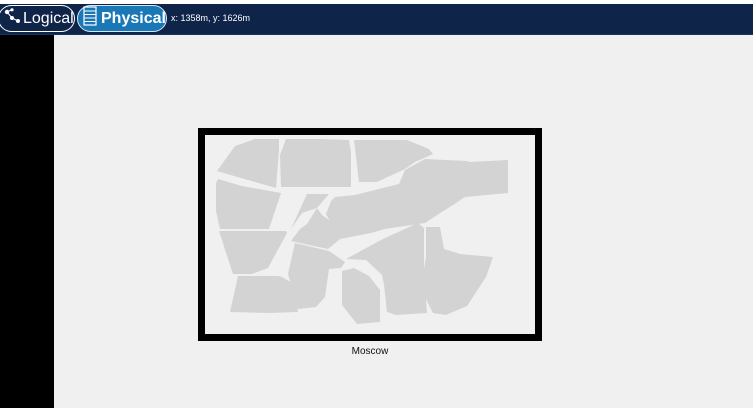 The image size is (753, 408). I want to click on district-north, so click(315, 163).